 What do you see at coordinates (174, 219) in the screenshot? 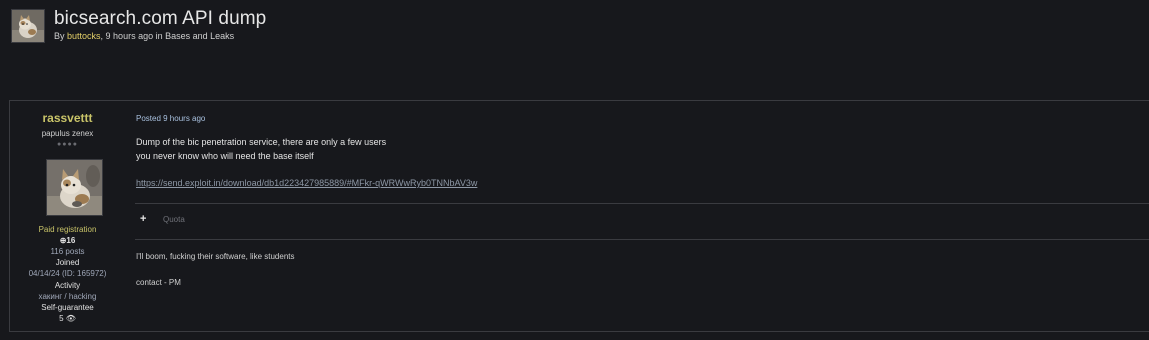
I see `quote-button: Quota` at bounding box center [174, 219].